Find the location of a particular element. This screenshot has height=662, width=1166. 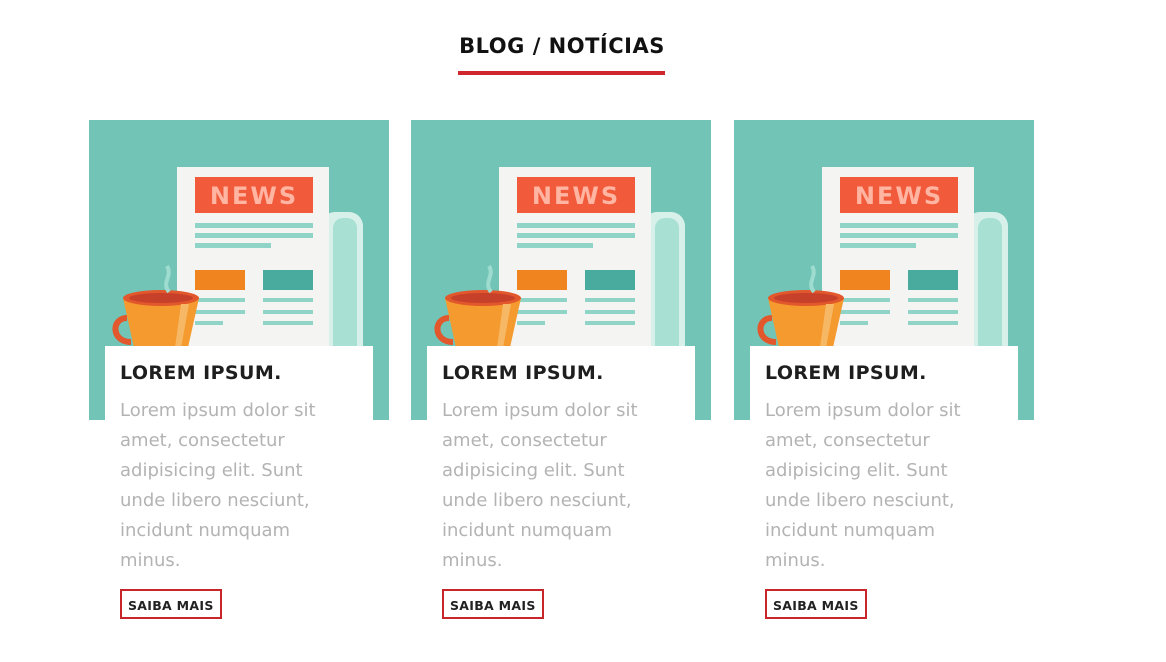

section-title: BLOG / NOTÍCIAS is located at coordinates (562, 46).